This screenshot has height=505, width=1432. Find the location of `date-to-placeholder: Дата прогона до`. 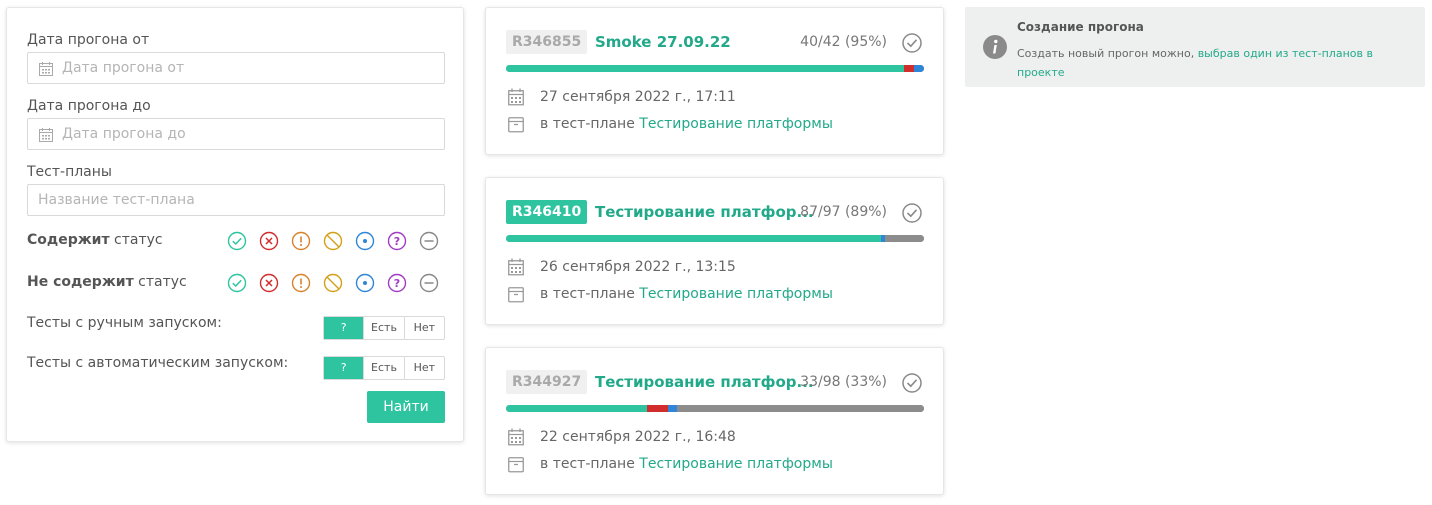

date-to-placeholder: Дата прогона до is located at coordinates (124, 134).